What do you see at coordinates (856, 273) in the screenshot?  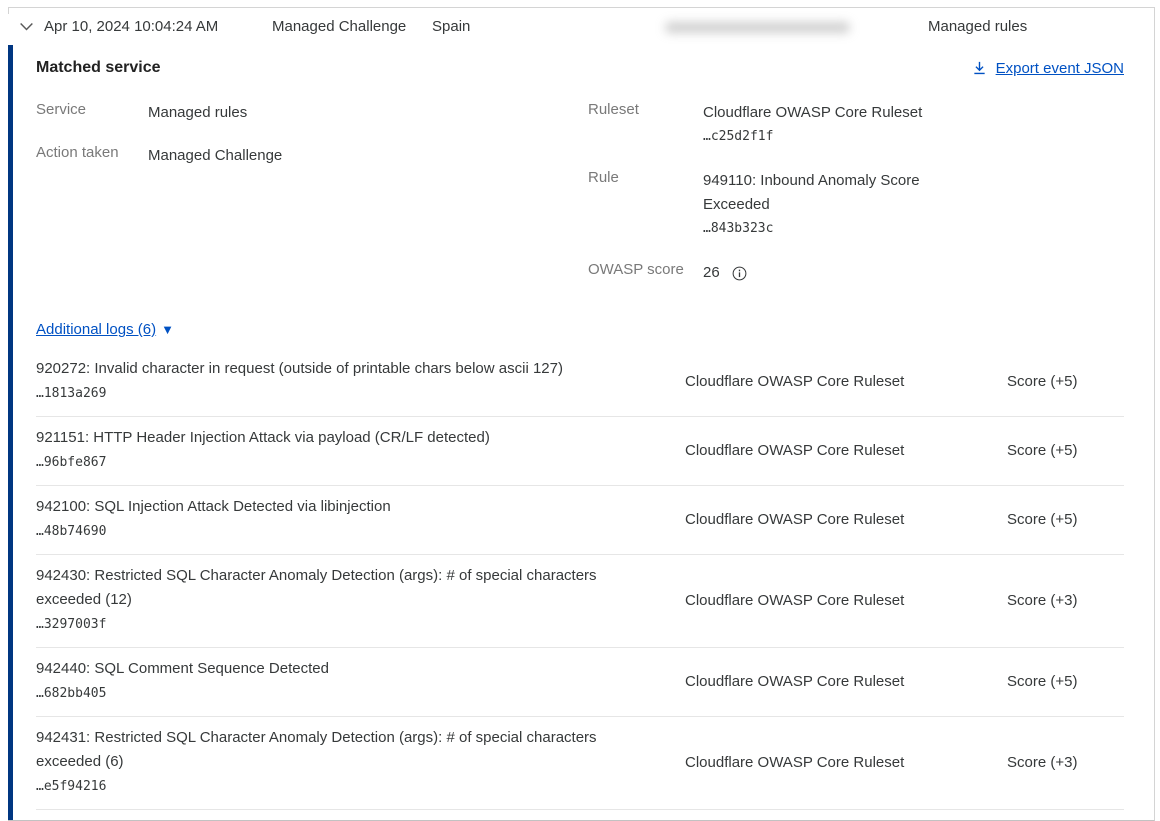 I see `owasp-score-field: OWASP score 26` at bounding box center [856, 273].